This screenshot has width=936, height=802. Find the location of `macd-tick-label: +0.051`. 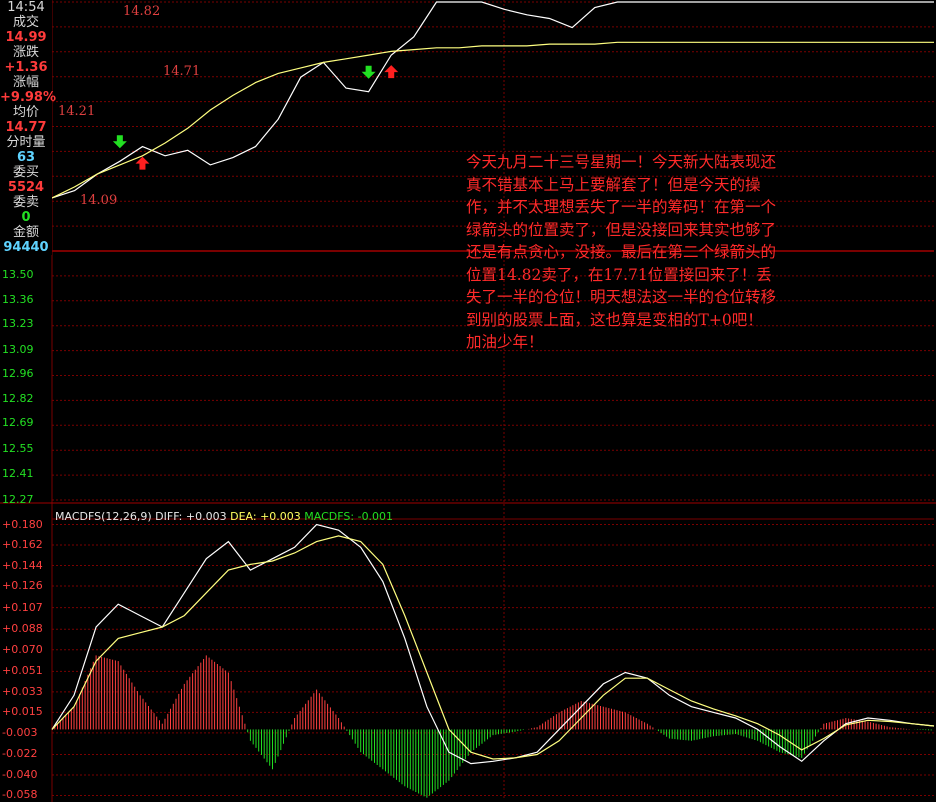

macd-tick-label: +0.051 is located at coordinates (22, 671).